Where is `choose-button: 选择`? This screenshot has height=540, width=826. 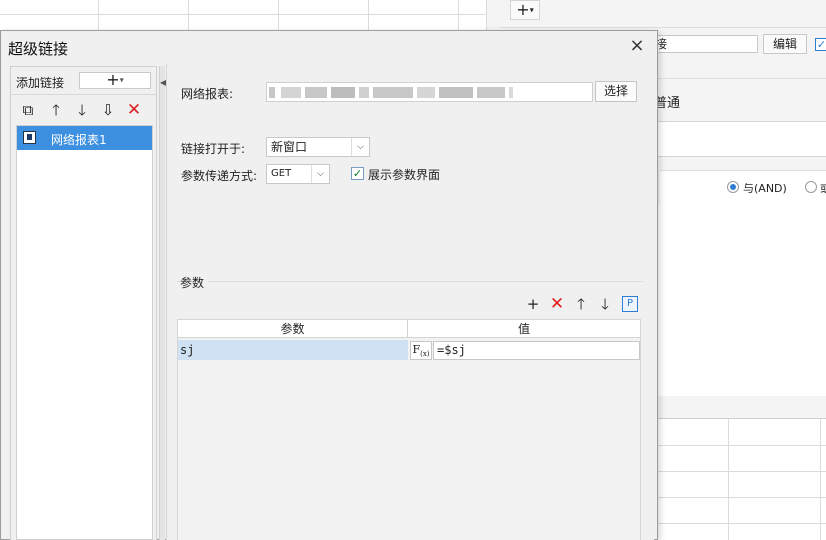
choose-button: 选择 is located at coordinates (616, 91).